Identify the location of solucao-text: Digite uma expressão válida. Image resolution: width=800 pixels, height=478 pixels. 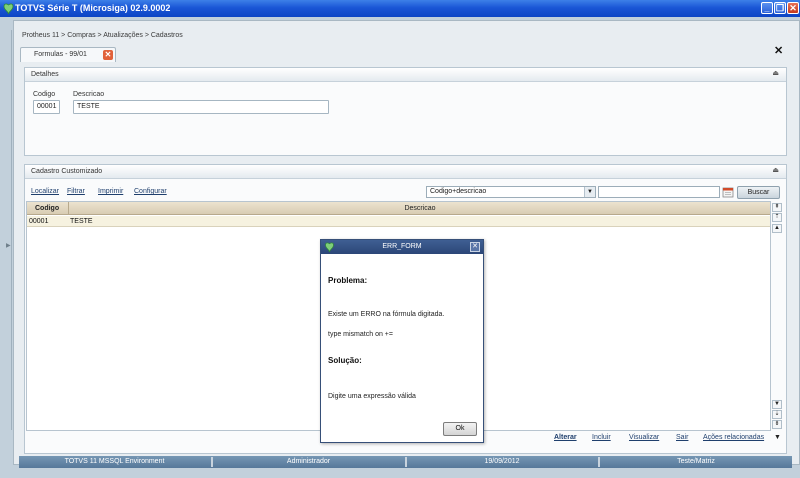
(372, 396).